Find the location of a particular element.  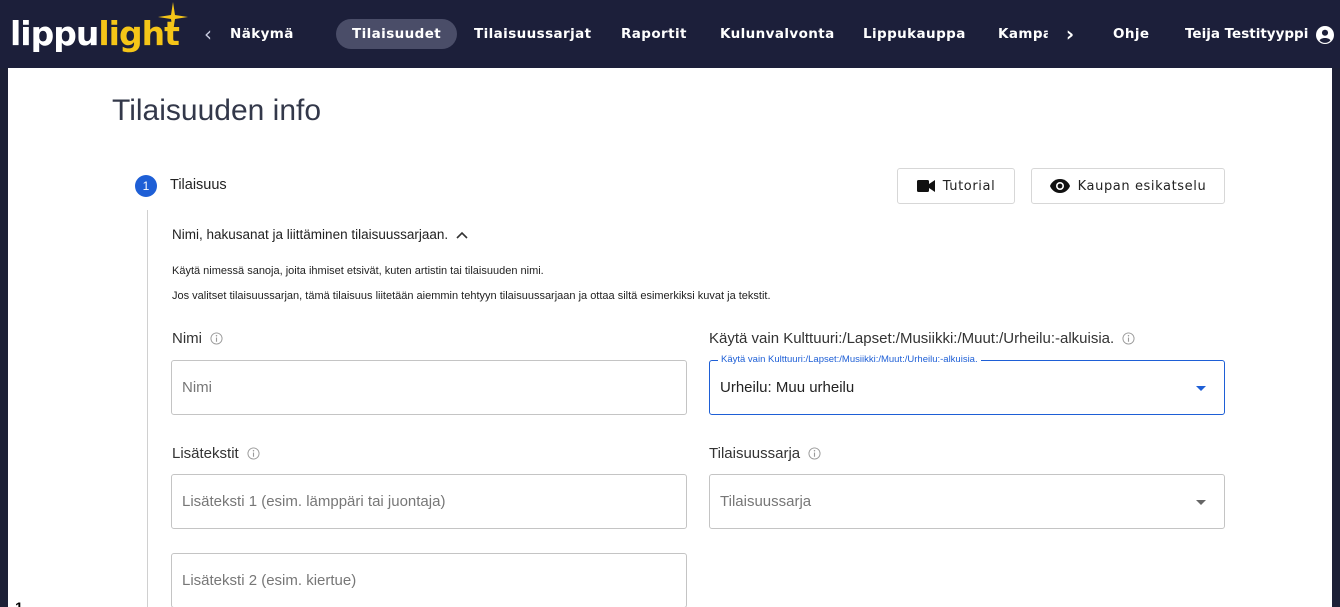

lippulight-logo: lippulight is located at coordinates (99, 28).